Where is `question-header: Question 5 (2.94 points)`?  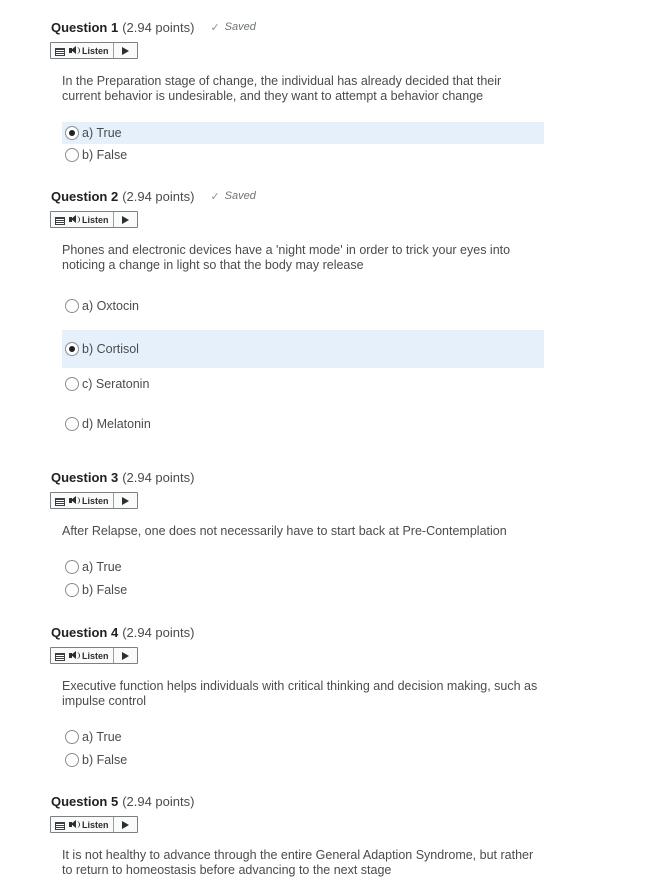
question-header: Question 5 (2.94 points) is located at coordinates (122, 801).